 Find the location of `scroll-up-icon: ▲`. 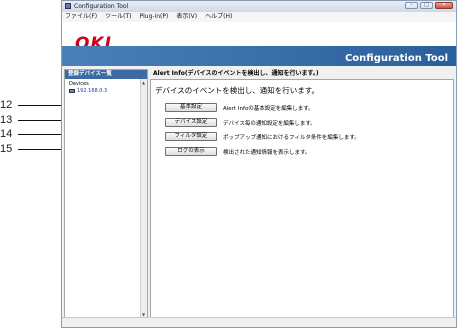

scroll-up-icon: ▲ is located at coordinates (143, 82).